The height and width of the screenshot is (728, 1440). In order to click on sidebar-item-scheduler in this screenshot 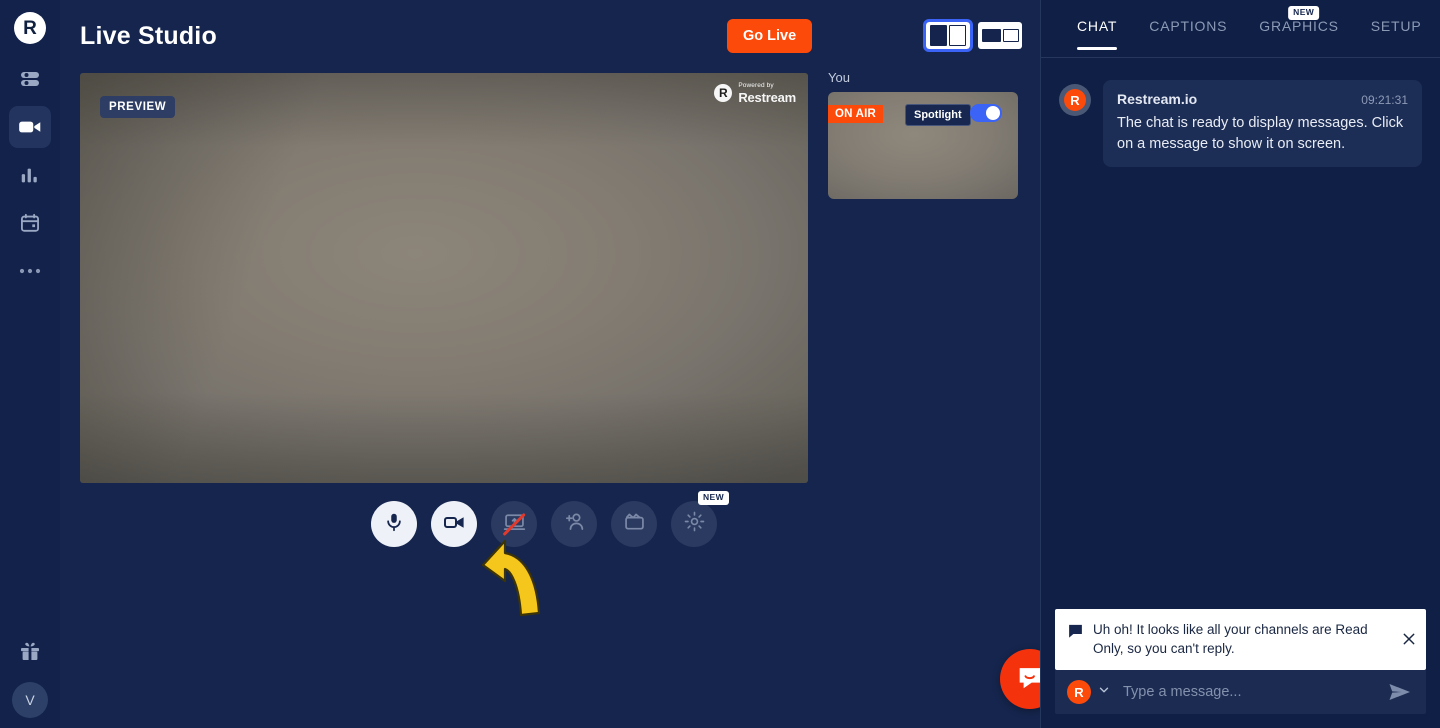, I will do `click(30, 223)`.